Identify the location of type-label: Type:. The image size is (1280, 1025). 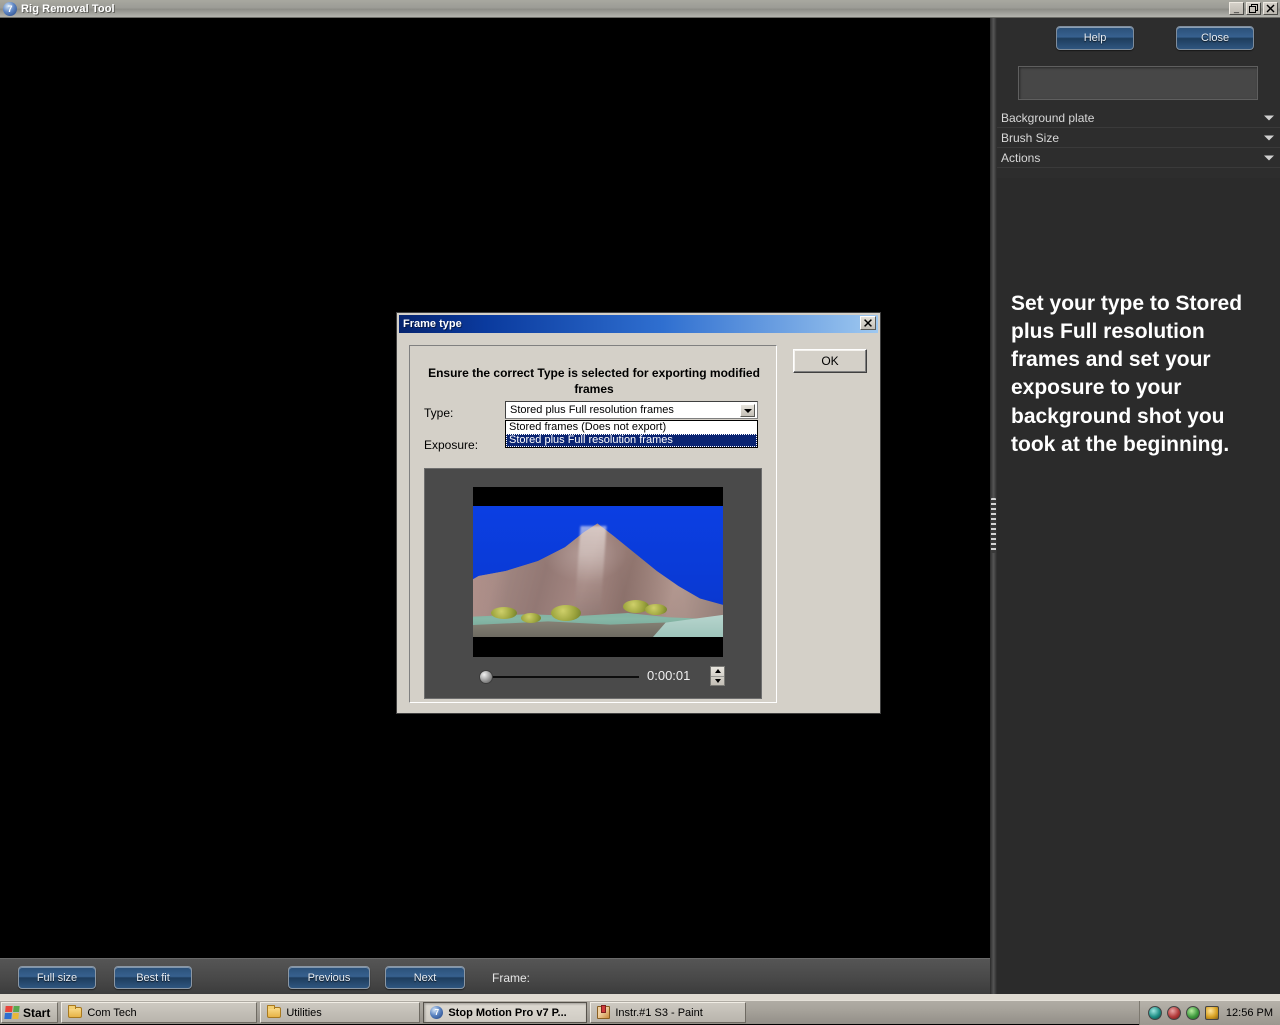
(439, 413).